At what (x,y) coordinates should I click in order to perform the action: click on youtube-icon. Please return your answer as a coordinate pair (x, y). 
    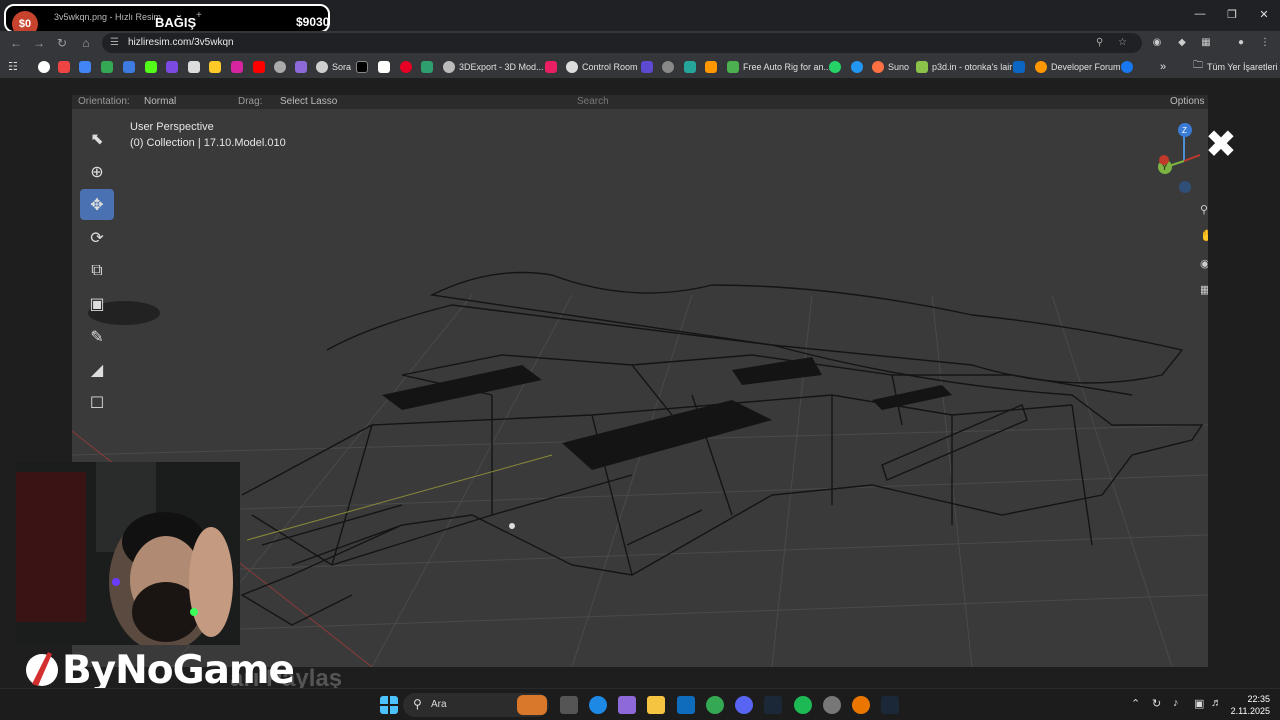
    Looking at the image, I should click on (261, 66).